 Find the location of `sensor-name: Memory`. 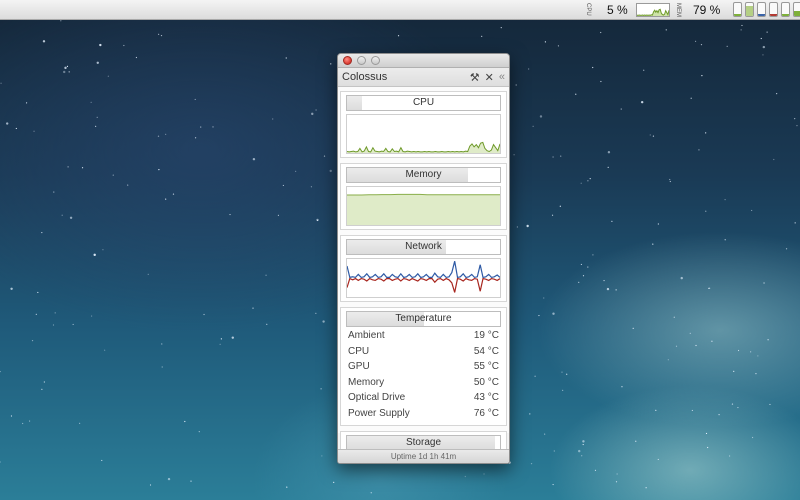

sensor-name: Memory is located at coordinates (366, 382).